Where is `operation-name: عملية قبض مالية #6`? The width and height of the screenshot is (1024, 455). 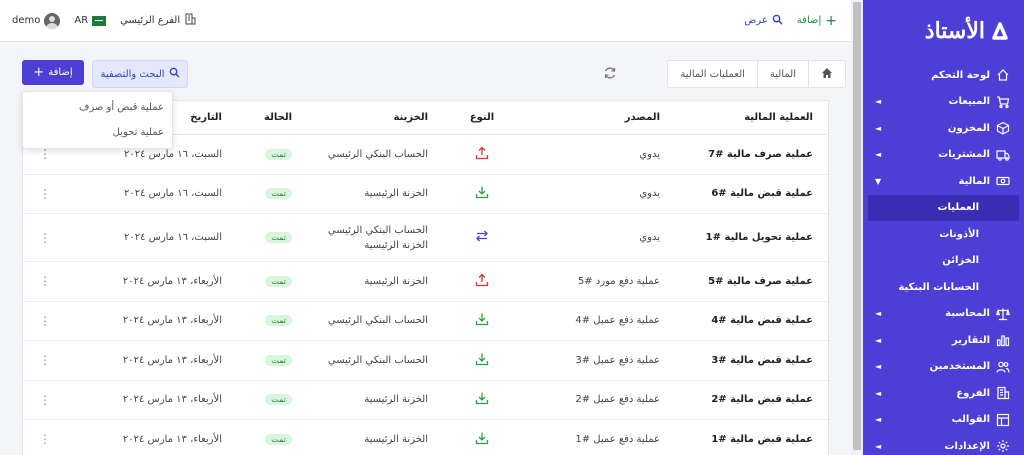 operation-name: عملية قبض مالية #6 is located at coordinates (753, 193).